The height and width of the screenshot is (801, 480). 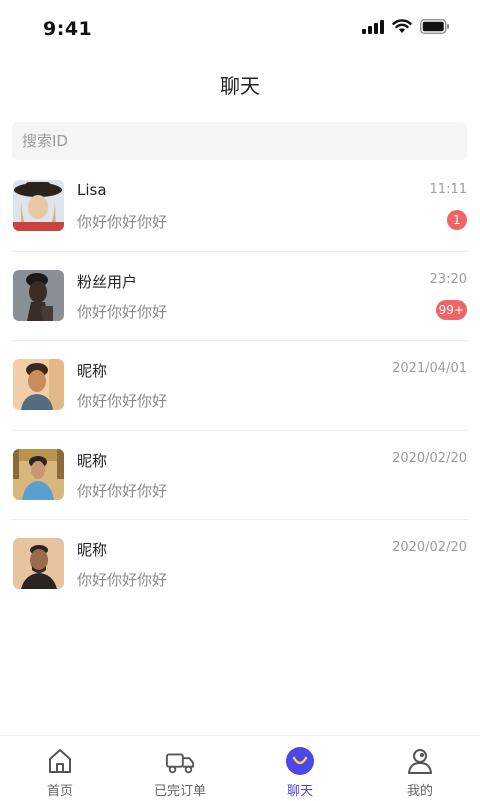 I want to click on tab-bar: 首页 已完订单 聊天 我的, so click(x=240, y=768).